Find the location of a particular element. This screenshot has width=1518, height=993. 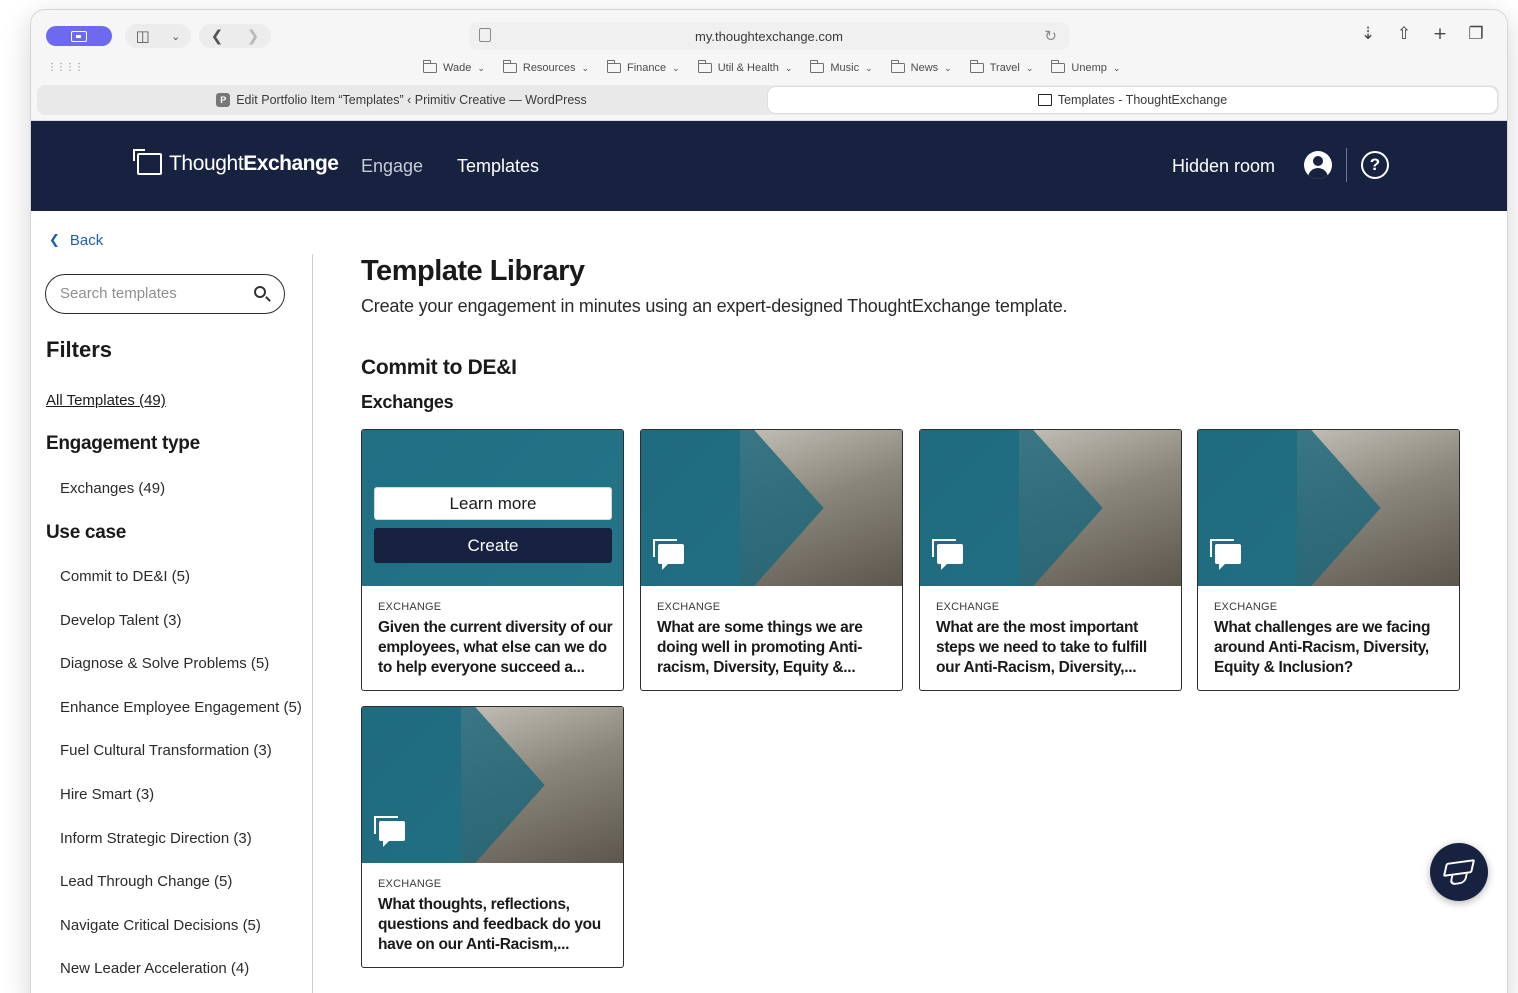

tab-overview-button: ◫ ⌄ is located at coordinates (158, 36).